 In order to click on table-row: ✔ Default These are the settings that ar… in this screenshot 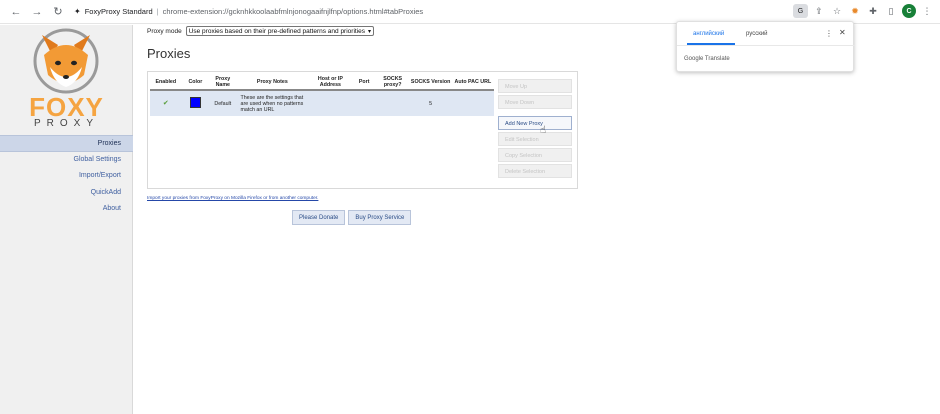, I will do `click(322, 103)`.